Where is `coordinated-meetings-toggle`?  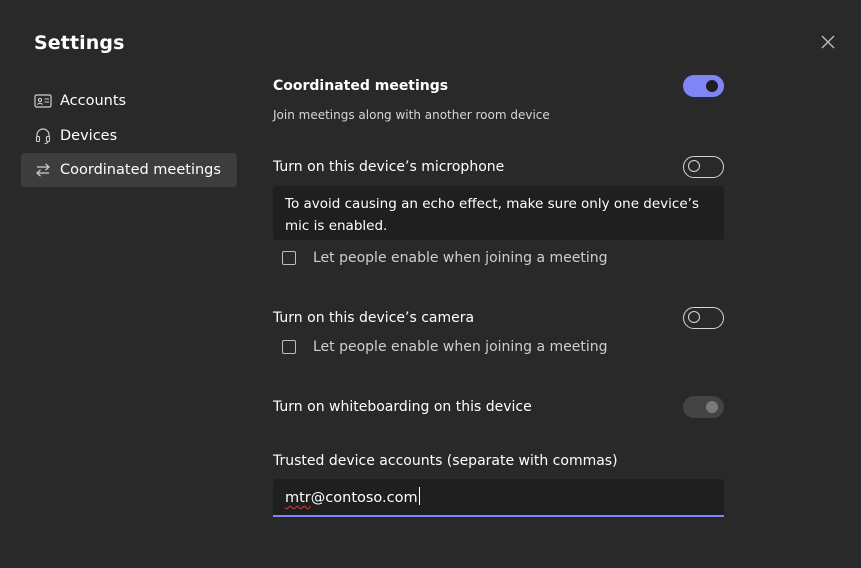
coordinated-meetings-toggle is located at coordinates (703, 86).